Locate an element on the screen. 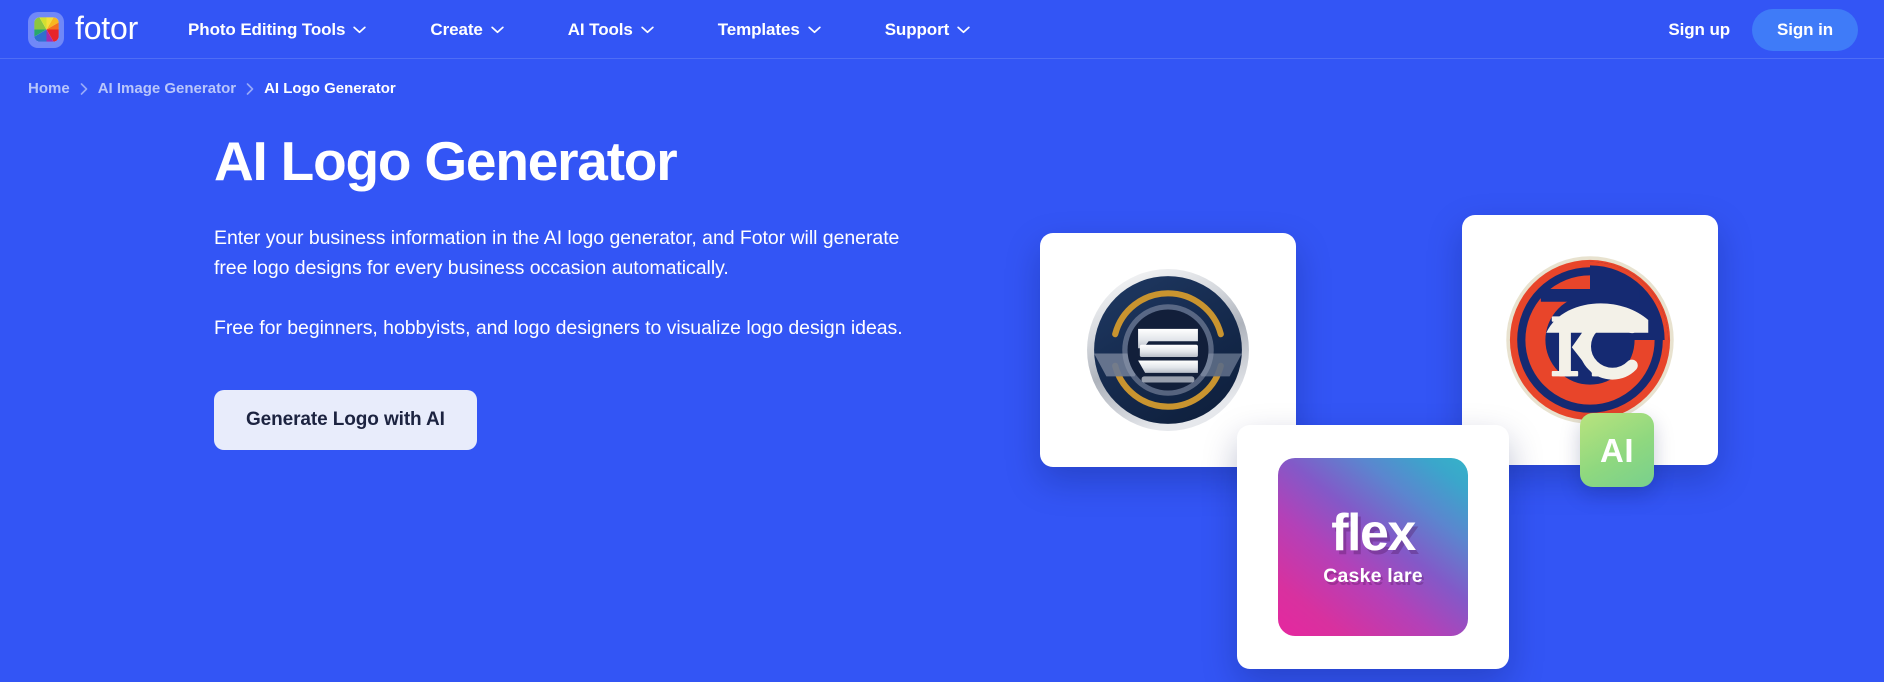 The width and height of the screenshot is (1884, 682). flex-gradient-tile: flex Caske lare is located at coordinates (1373, 547).